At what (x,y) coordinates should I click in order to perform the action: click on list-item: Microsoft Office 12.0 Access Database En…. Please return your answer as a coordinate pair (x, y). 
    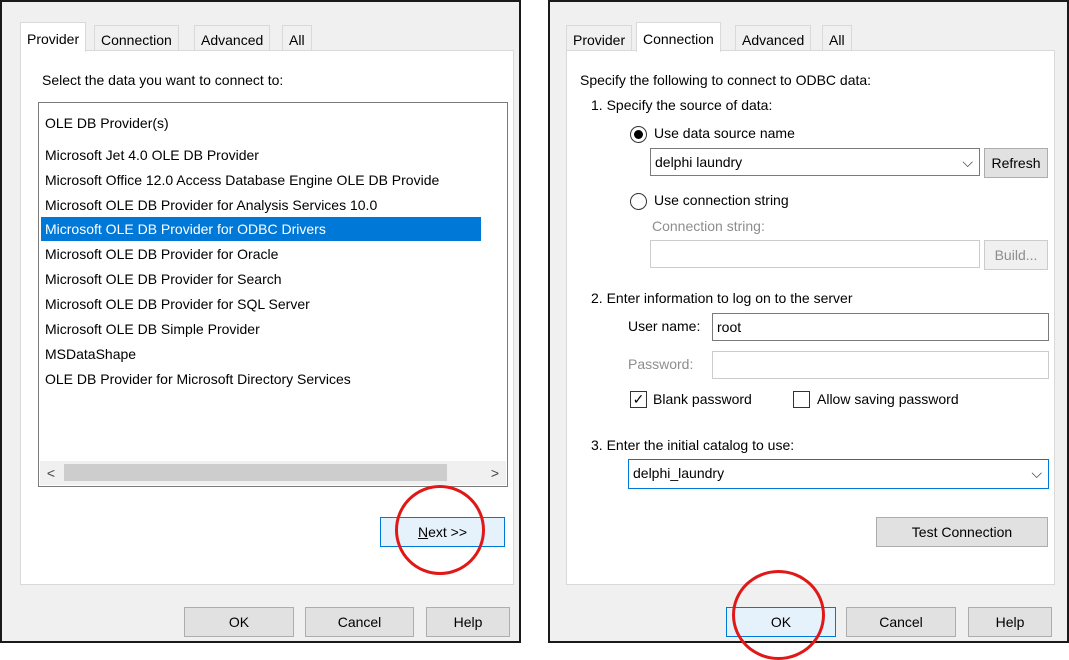
    Looking at the image, I should click on (261, 180).